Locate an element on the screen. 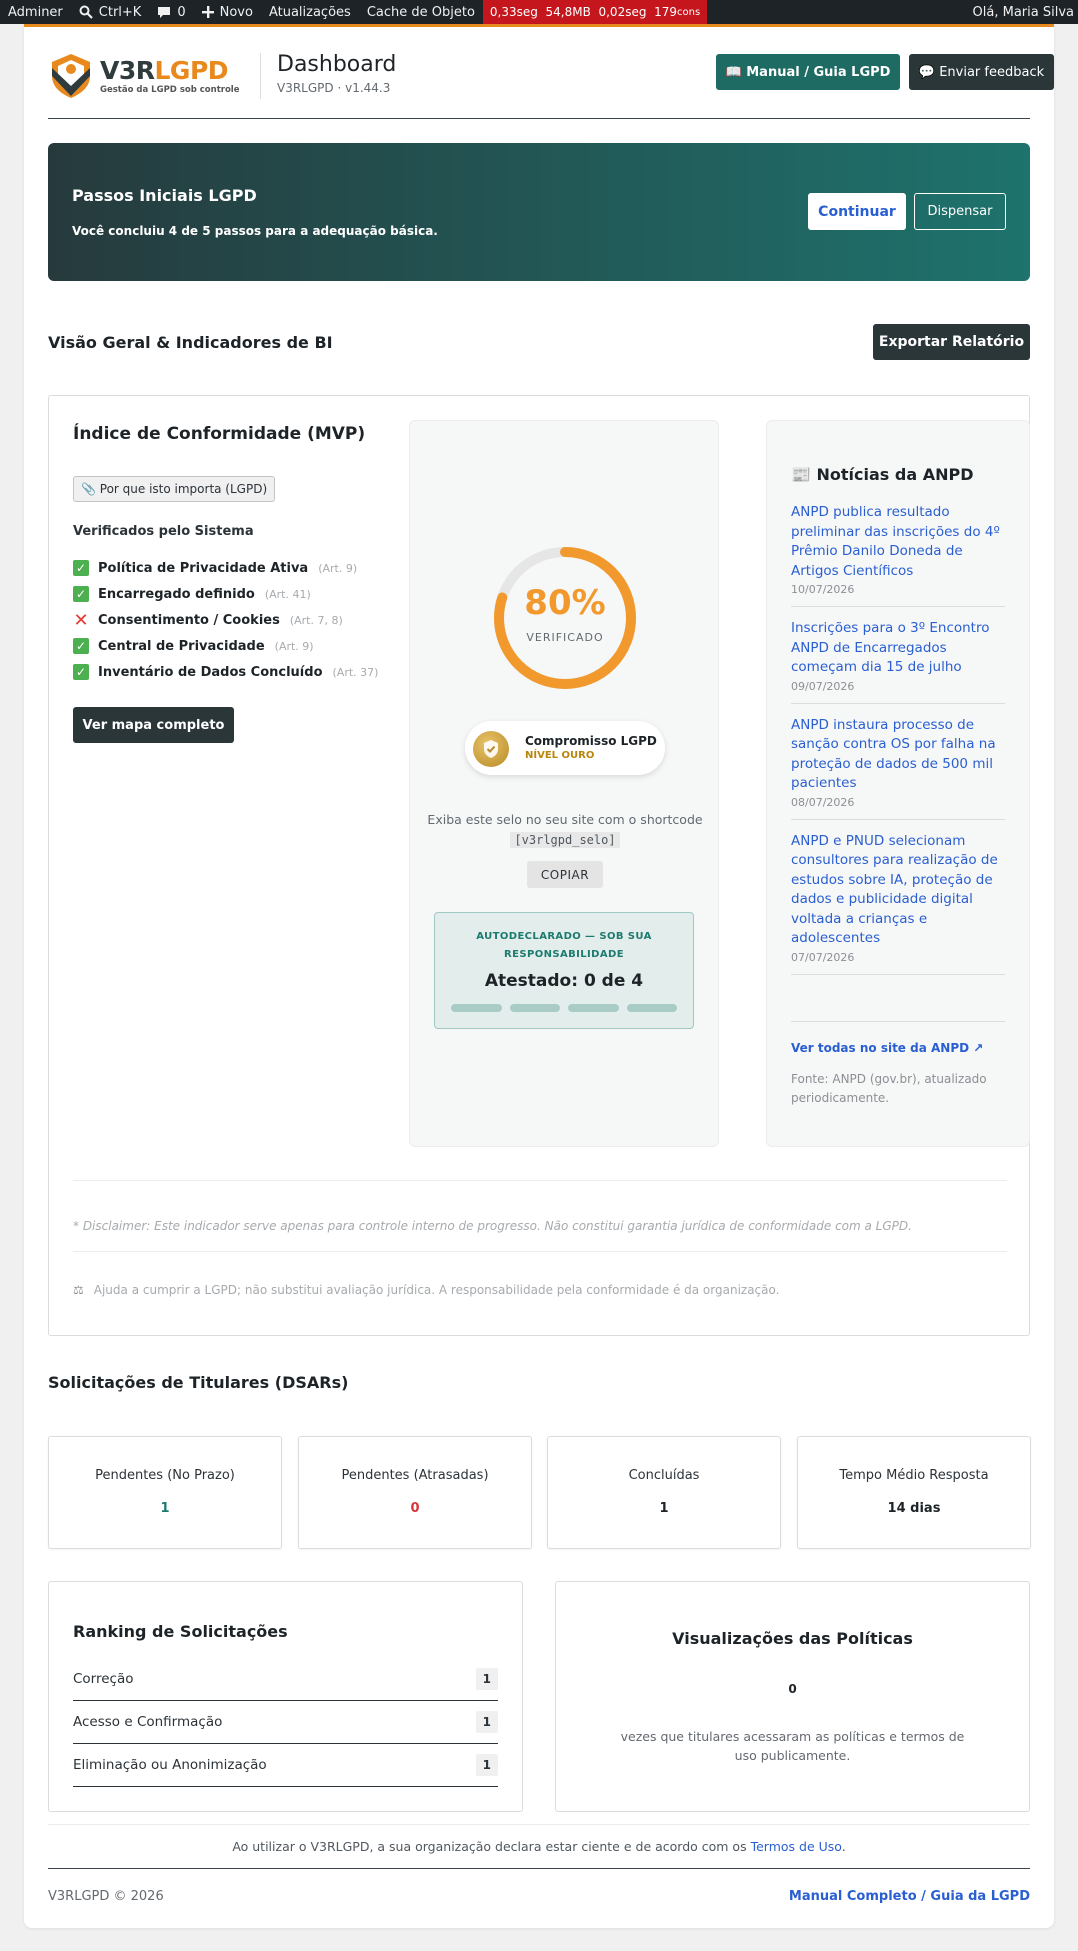 Image resolution: width=1078 pixels, height=1951 pixels. attestation-title: AUTODECLARADO — SOB SUA RESPONSABILIDADE is located at coordinates (564, 945).